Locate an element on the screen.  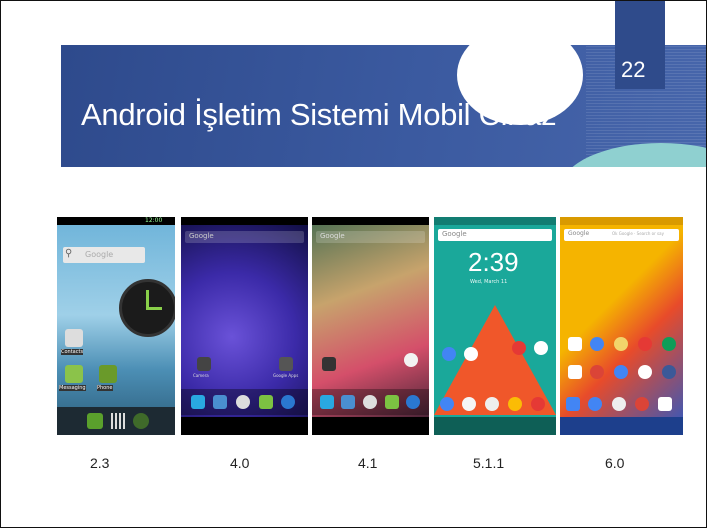
slide-title: Android İşletim Sistemi Mobil Cihaz is located at coordinates (319, 114).